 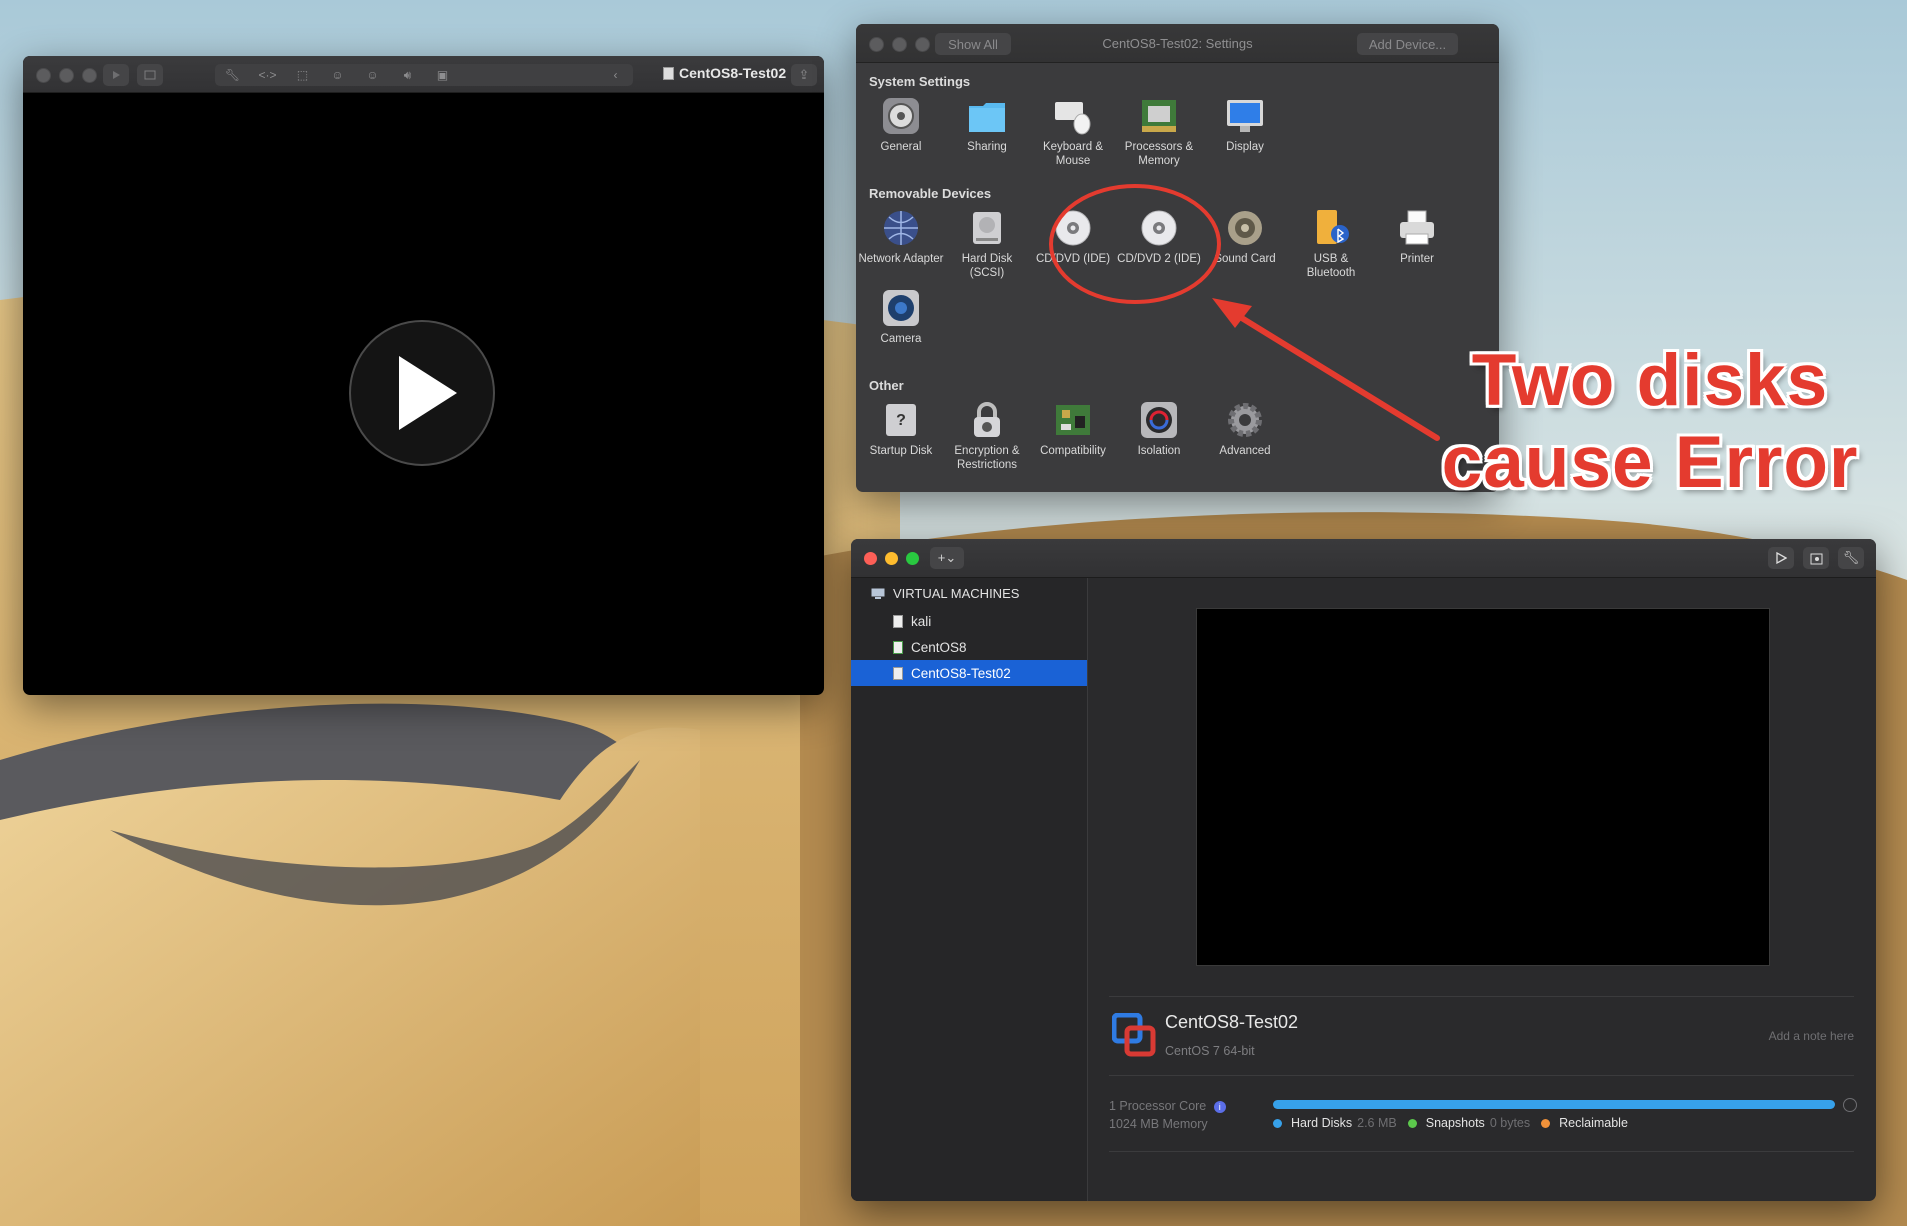 I want to click on storage-usage-bar, so click(x=1554, y=1104).